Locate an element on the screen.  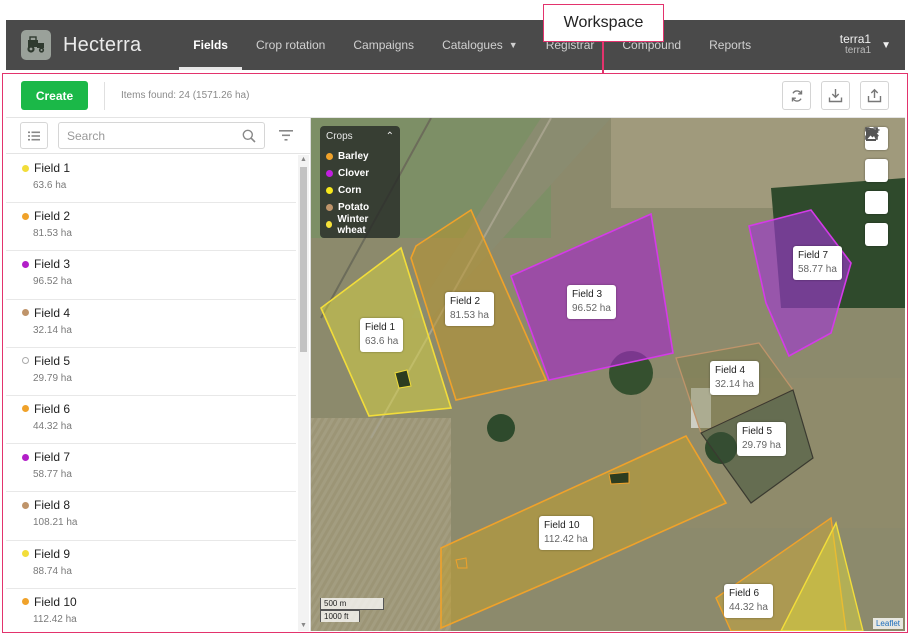
map-label-field-2: Field 2 81.53 ha is located at coordinates (469, 309).